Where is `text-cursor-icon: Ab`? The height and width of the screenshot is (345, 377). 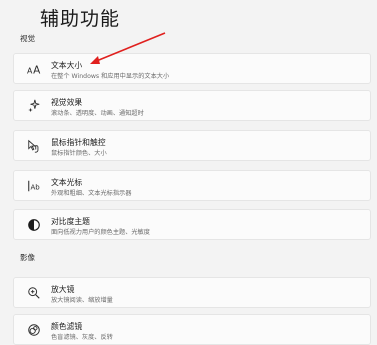
text-cursor-icon: Ab is located at coordinates (34, 186).